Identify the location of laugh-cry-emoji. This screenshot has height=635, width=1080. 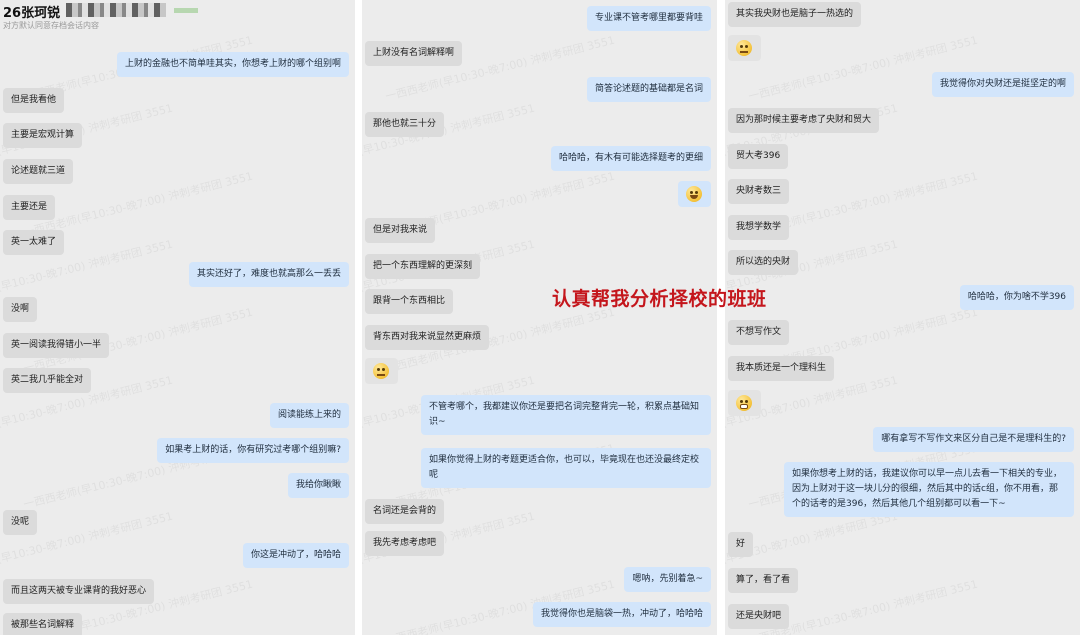
(694, 194).